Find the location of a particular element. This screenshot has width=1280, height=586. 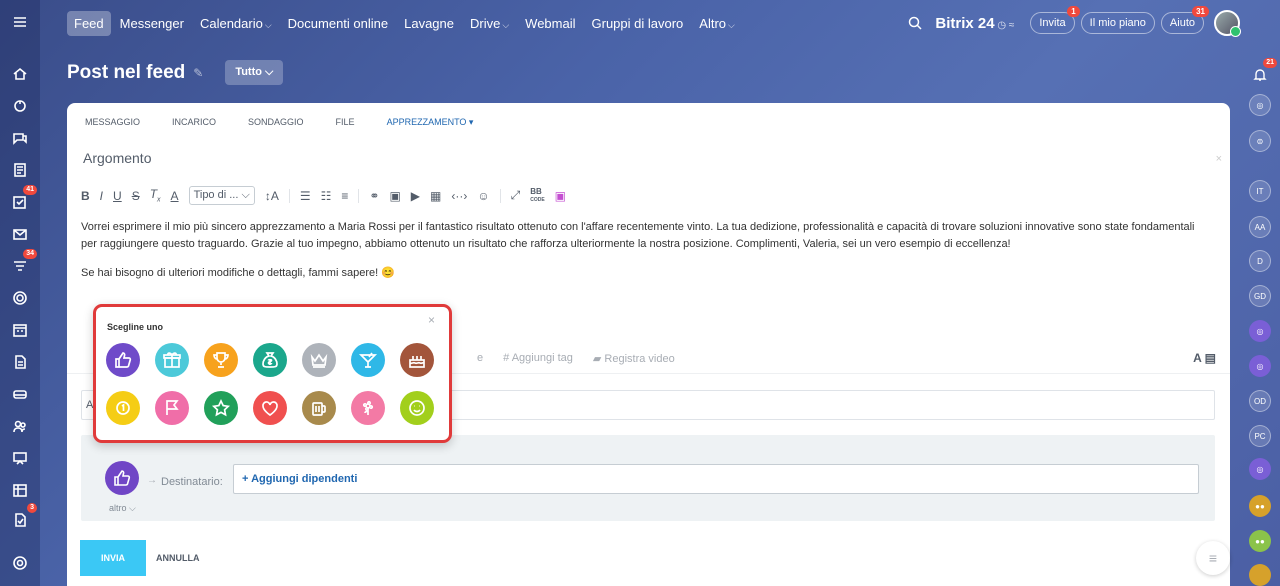

nav-calendar: Calendario ⌵ is located at coordinates (236, 23).